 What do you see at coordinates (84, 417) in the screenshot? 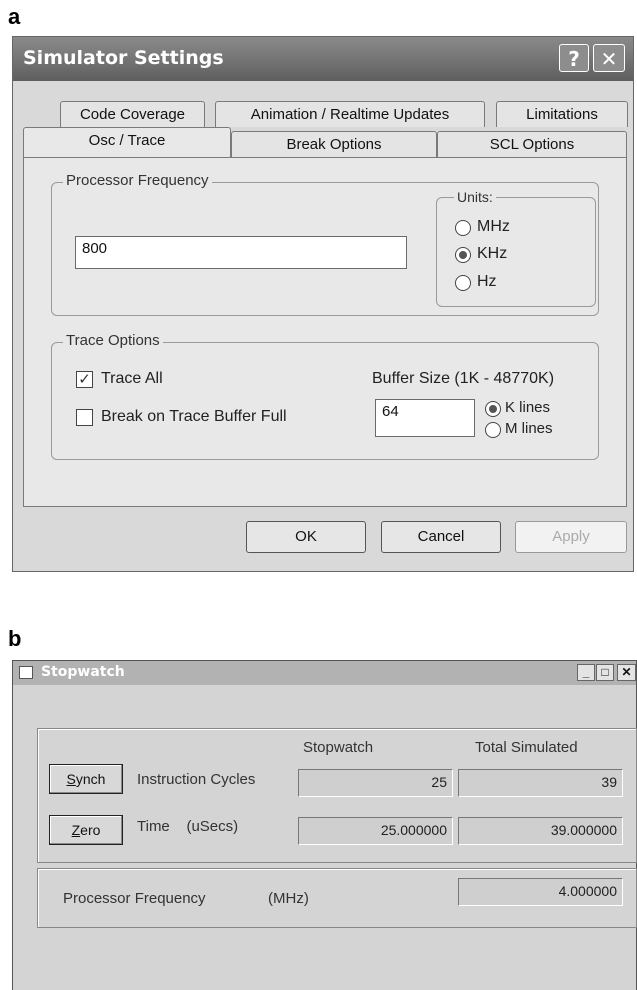
I see `break-on-full-checkbox` at bounding box center [84, 417].